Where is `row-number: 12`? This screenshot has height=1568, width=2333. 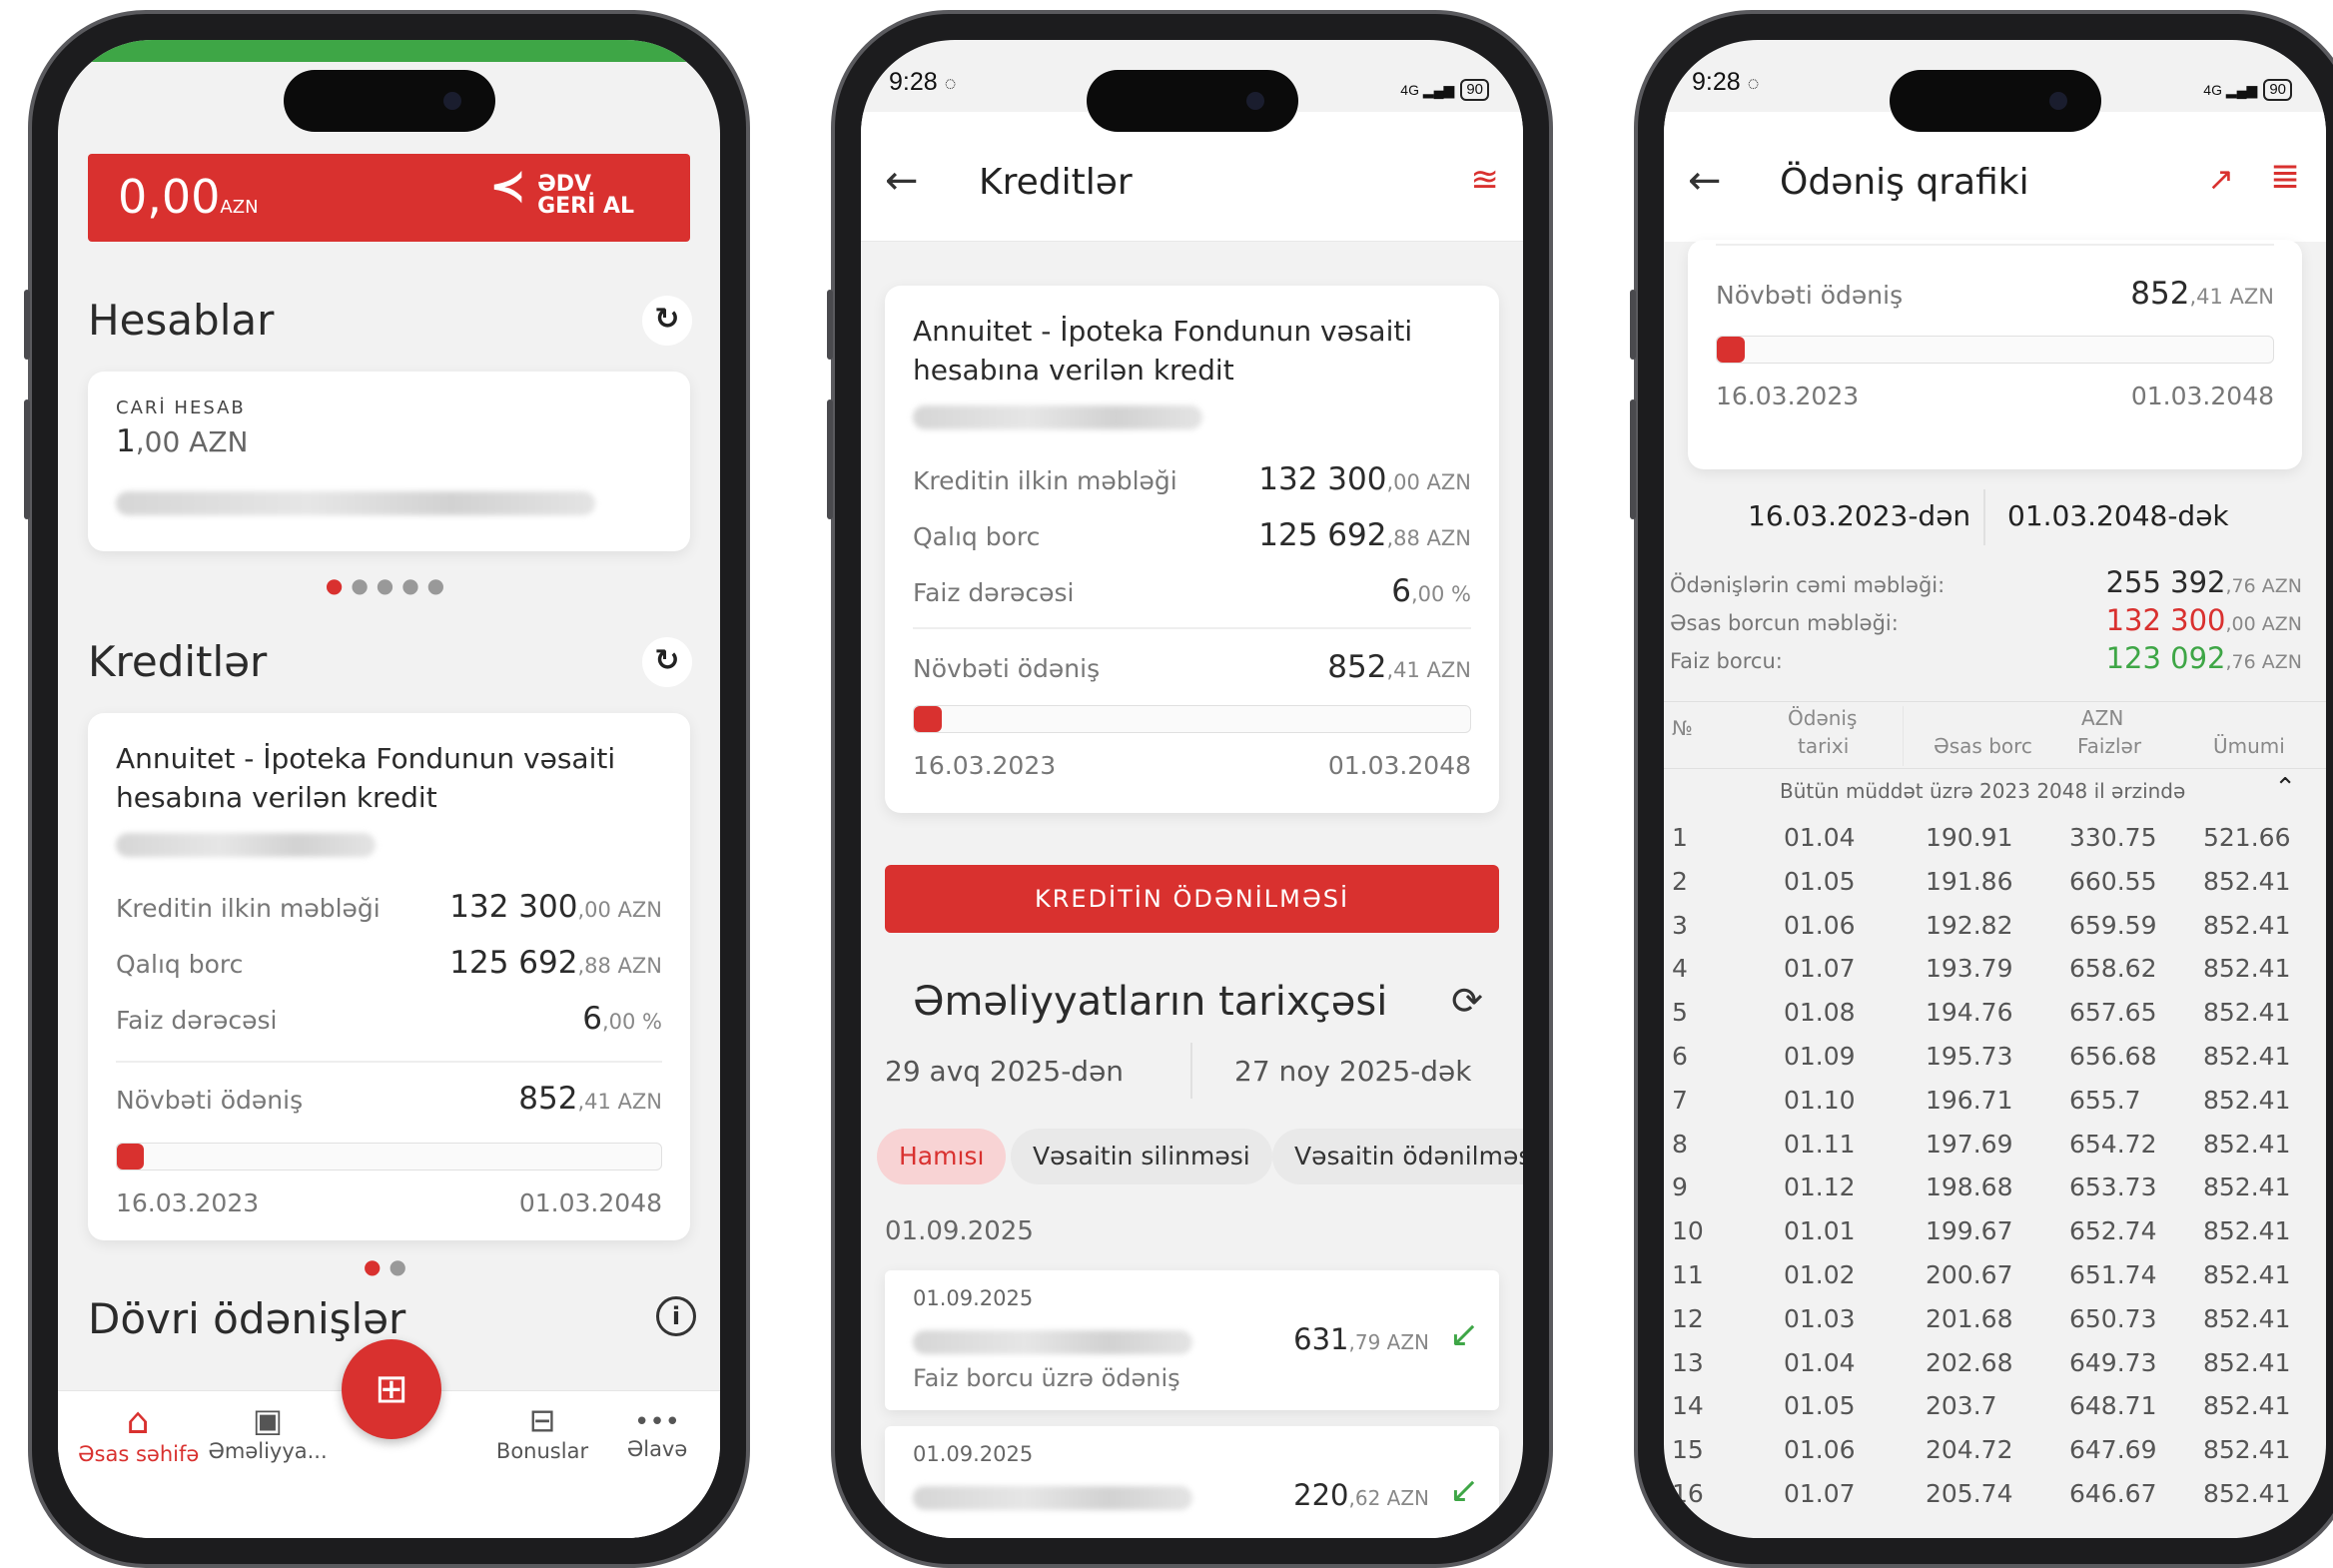
row-number: 12 is located at coordinates (1688, 1318).